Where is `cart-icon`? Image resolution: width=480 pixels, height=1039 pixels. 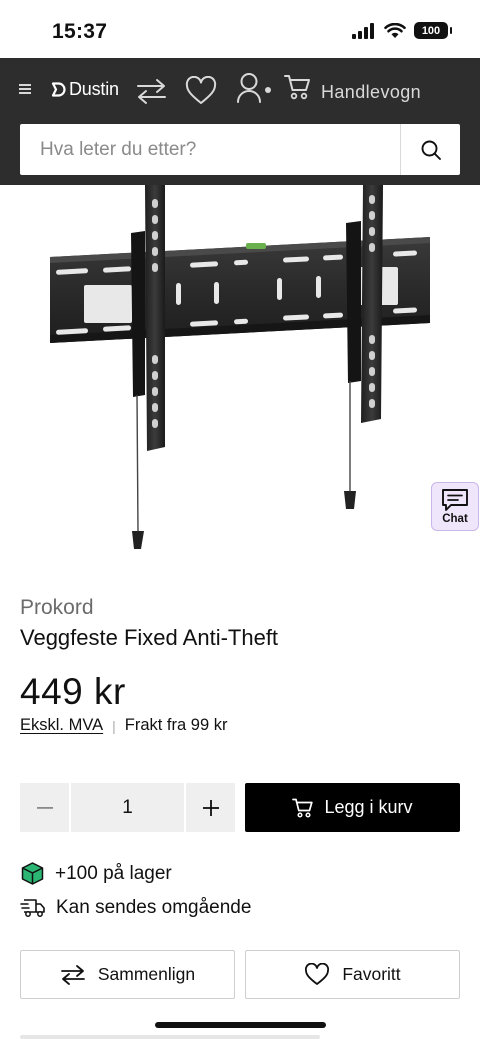 cart-icon is located at coordinates (303, 808).